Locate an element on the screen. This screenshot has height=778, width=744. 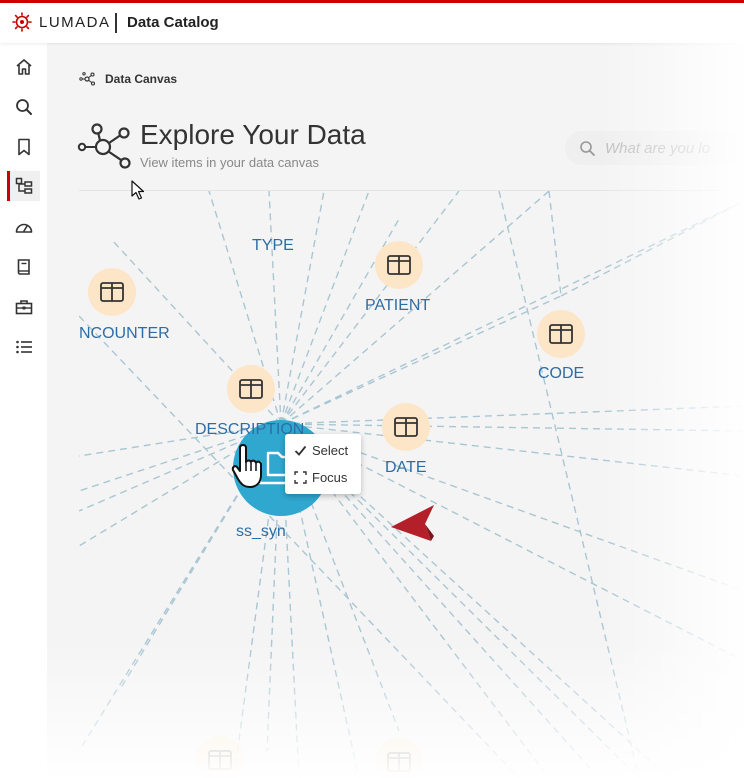
sidebar-item-tools is located at coordinates (24, 307).